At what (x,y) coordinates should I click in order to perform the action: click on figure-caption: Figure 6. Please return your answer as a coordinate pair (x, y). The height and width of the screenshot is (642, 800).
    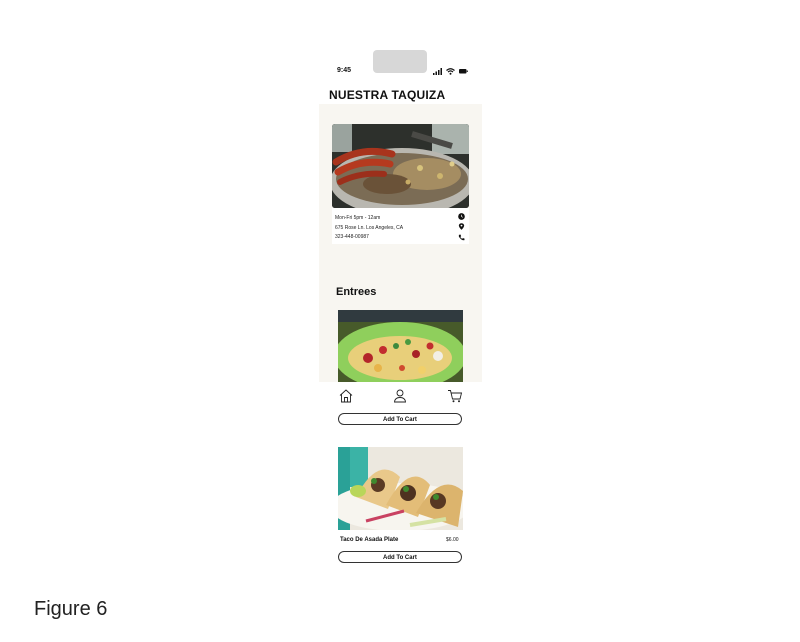
    Looking at the image, I should click on (71, 609).